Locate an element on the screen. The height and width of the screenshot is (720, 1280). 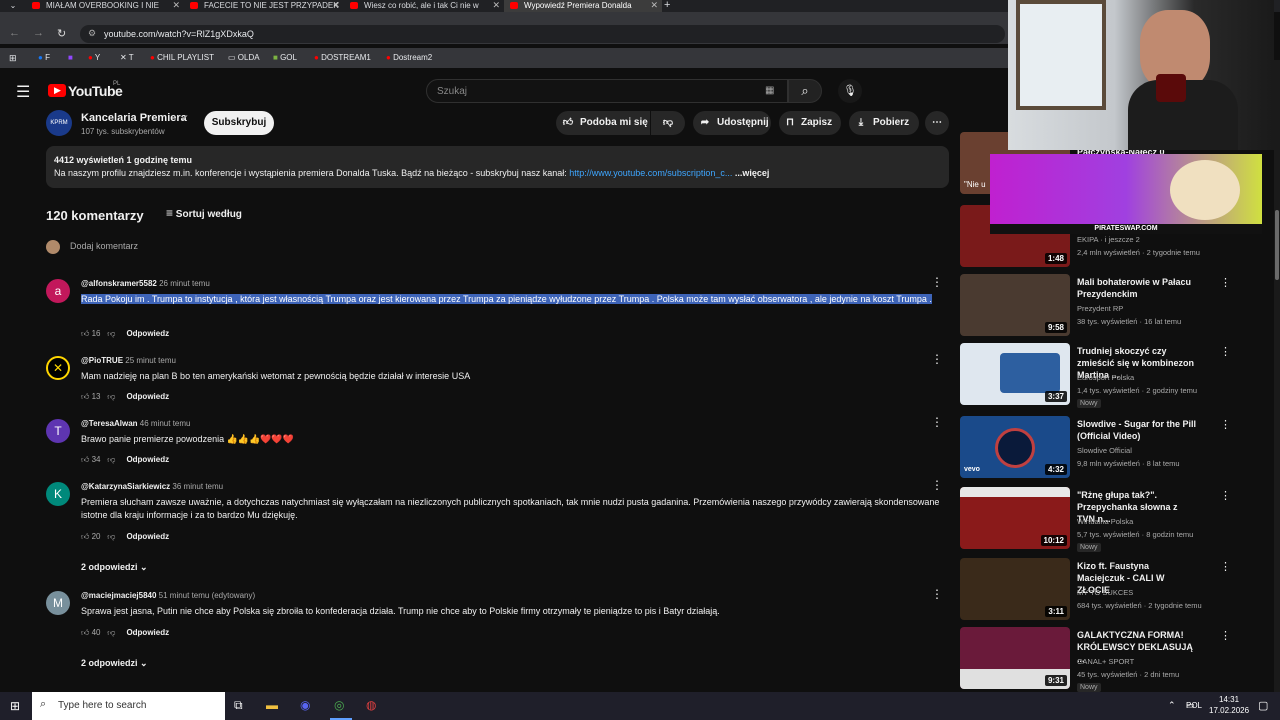
tab-list-button: ⌄ is located at coordinates (13, 6).